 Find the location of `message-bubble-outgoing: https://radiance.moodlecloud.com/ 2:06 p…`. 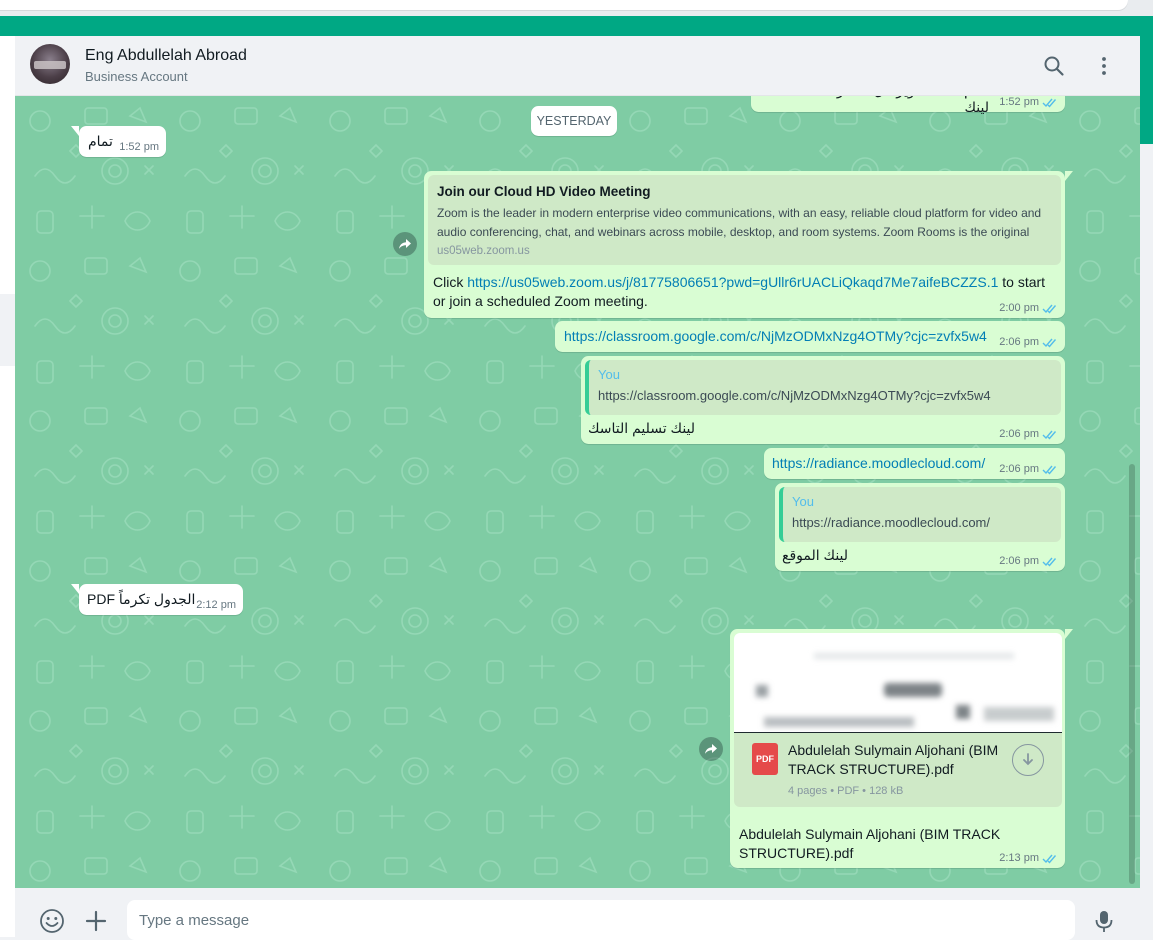

message-bubble-outgoing: https://radiance.moodlecloud.com/ 2:06 p… is located at coordinates (914, 463).